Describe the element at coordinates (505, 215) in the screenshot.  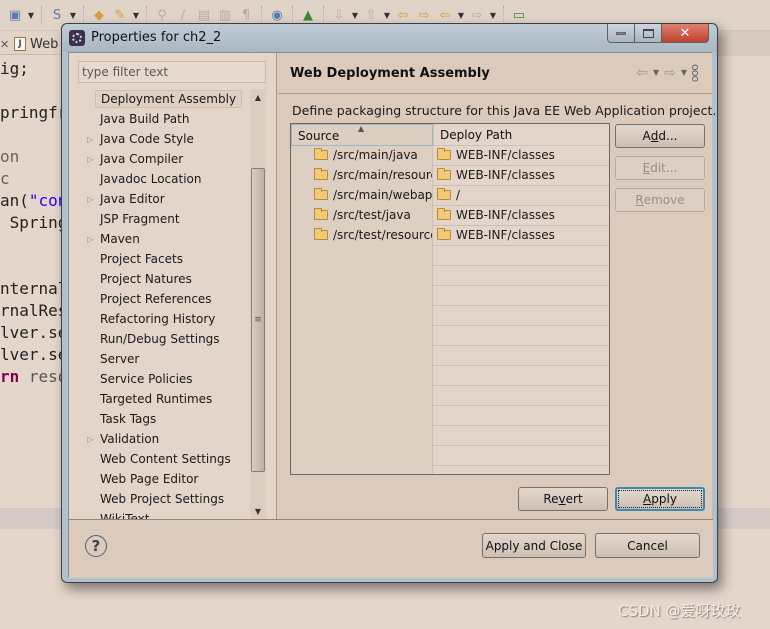
I see `cell-text: WEB-INF/classes` at that location.